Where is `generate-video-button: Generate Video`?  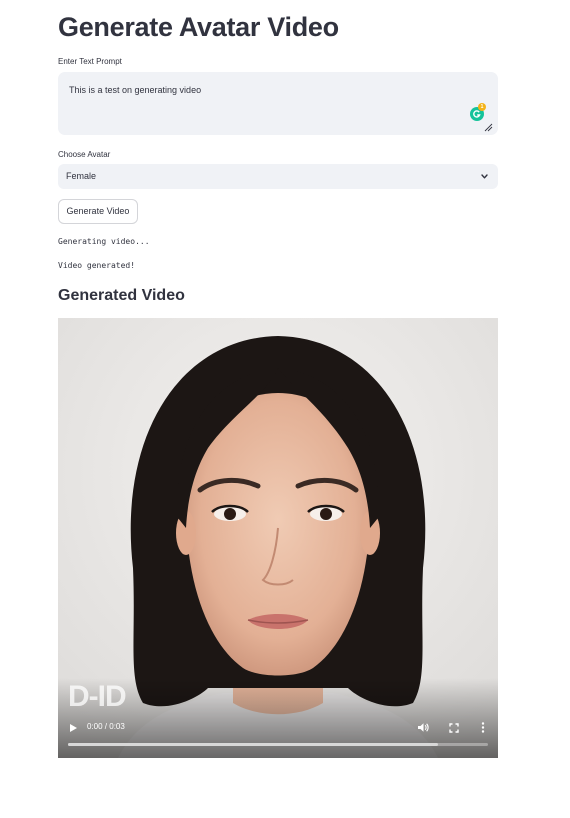
generate-video-button: Generate Video is located at coordinates (98, 211).